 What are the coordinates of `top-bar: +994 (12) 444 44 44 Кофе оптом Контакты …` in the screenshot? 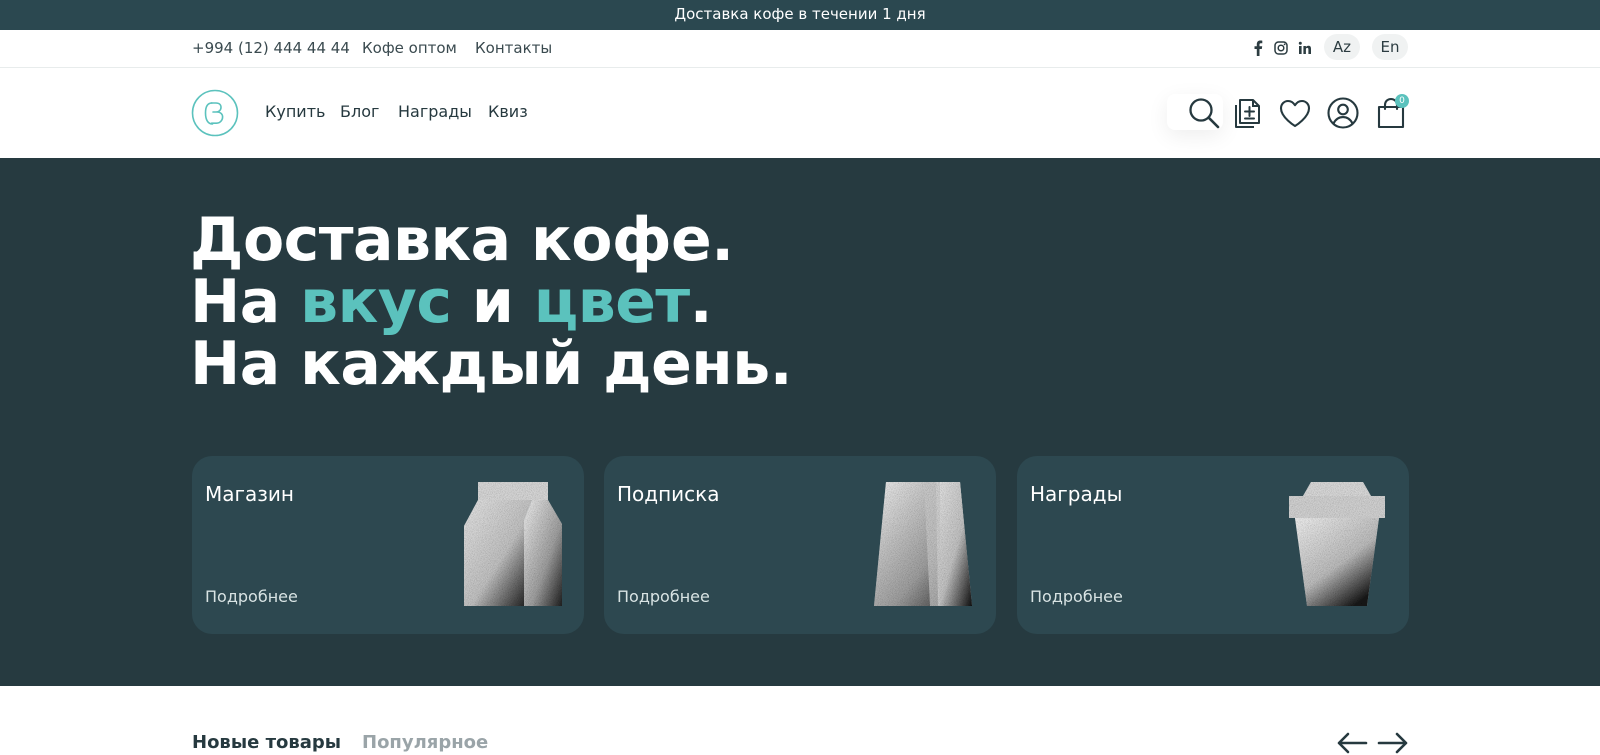 It's located at (800, 49).